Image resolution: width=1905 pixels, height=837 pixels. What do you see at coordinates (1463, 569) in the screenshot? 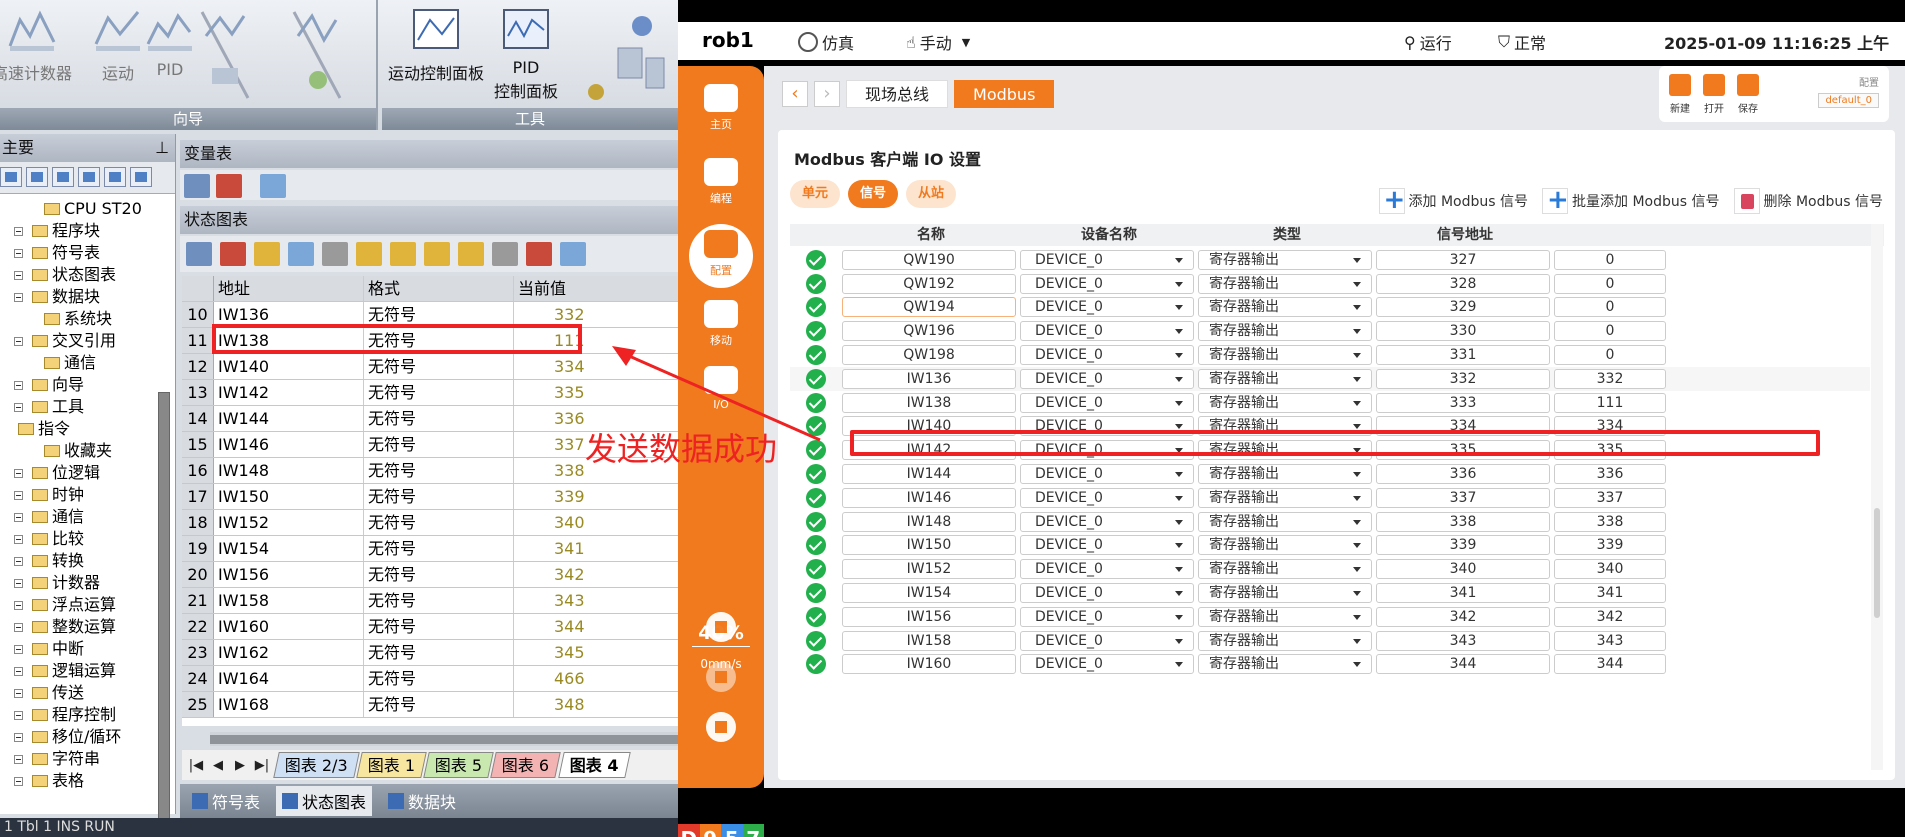
I see `address-field: 340` at bounding box center [1463, 569].